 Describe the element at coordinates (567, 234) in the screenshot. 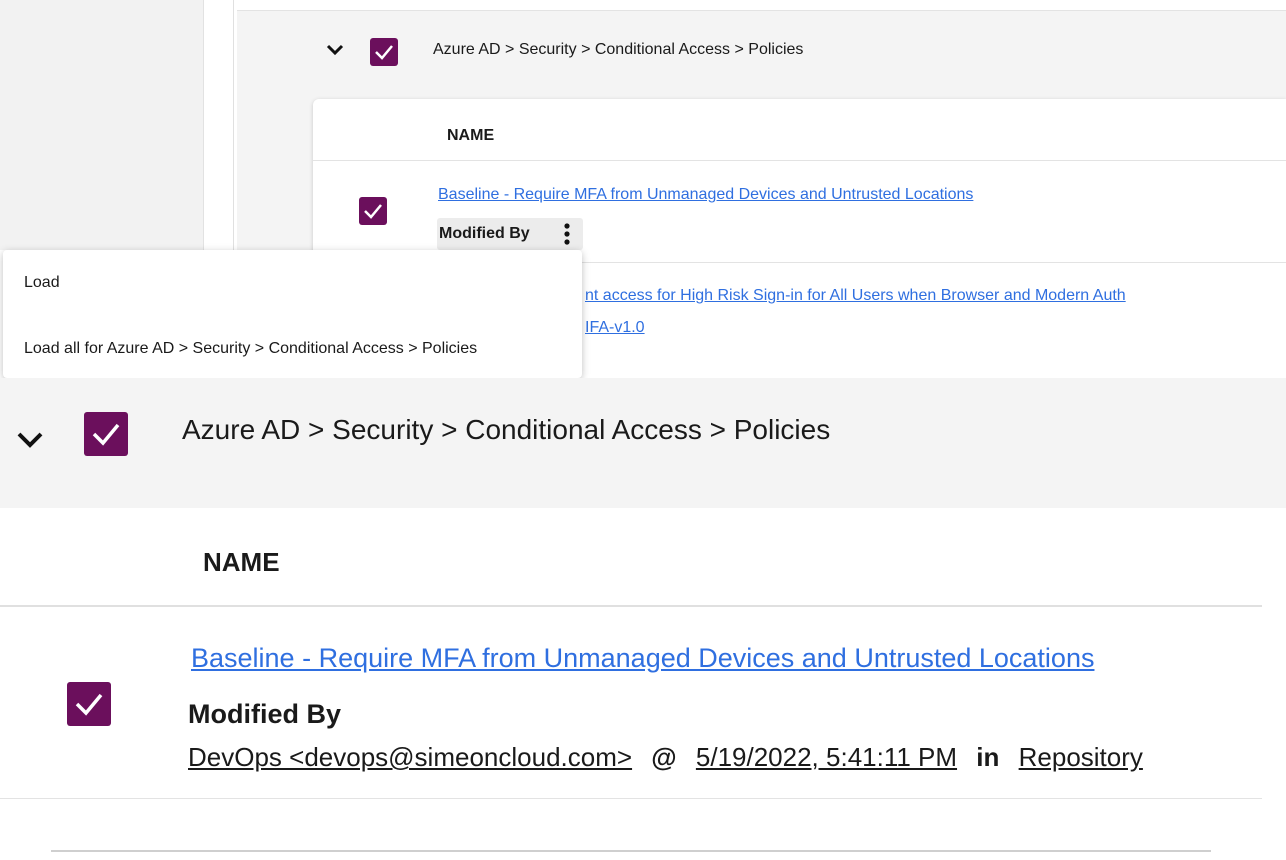

I see `kebab-menu-icon` at that location.